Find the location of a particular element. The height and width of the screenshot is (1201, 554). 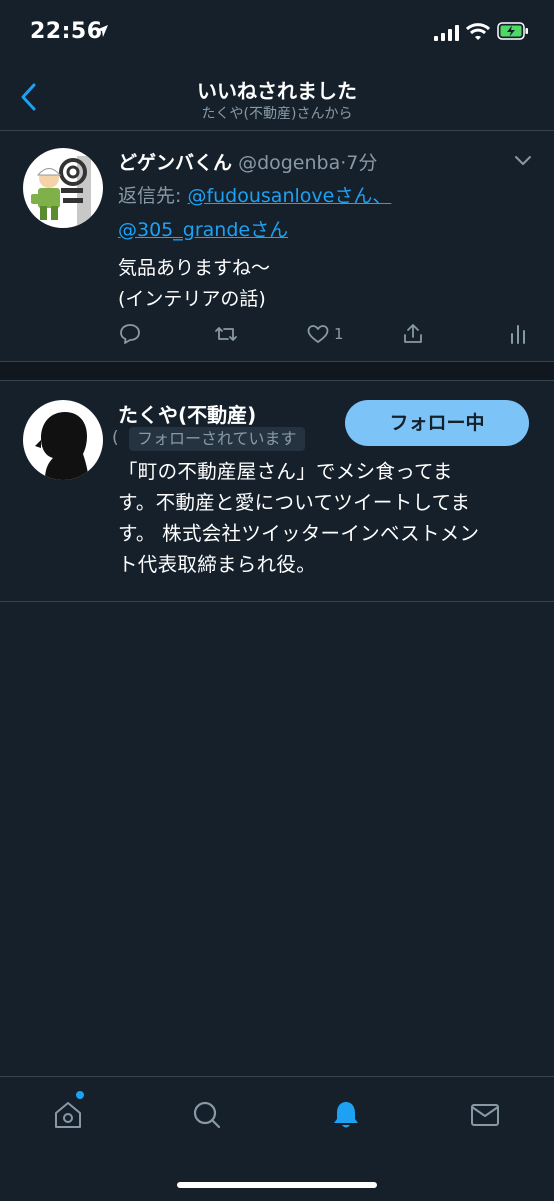

page-subtitle: たくや(不動産)さんから is located at coordinates (277, 114).